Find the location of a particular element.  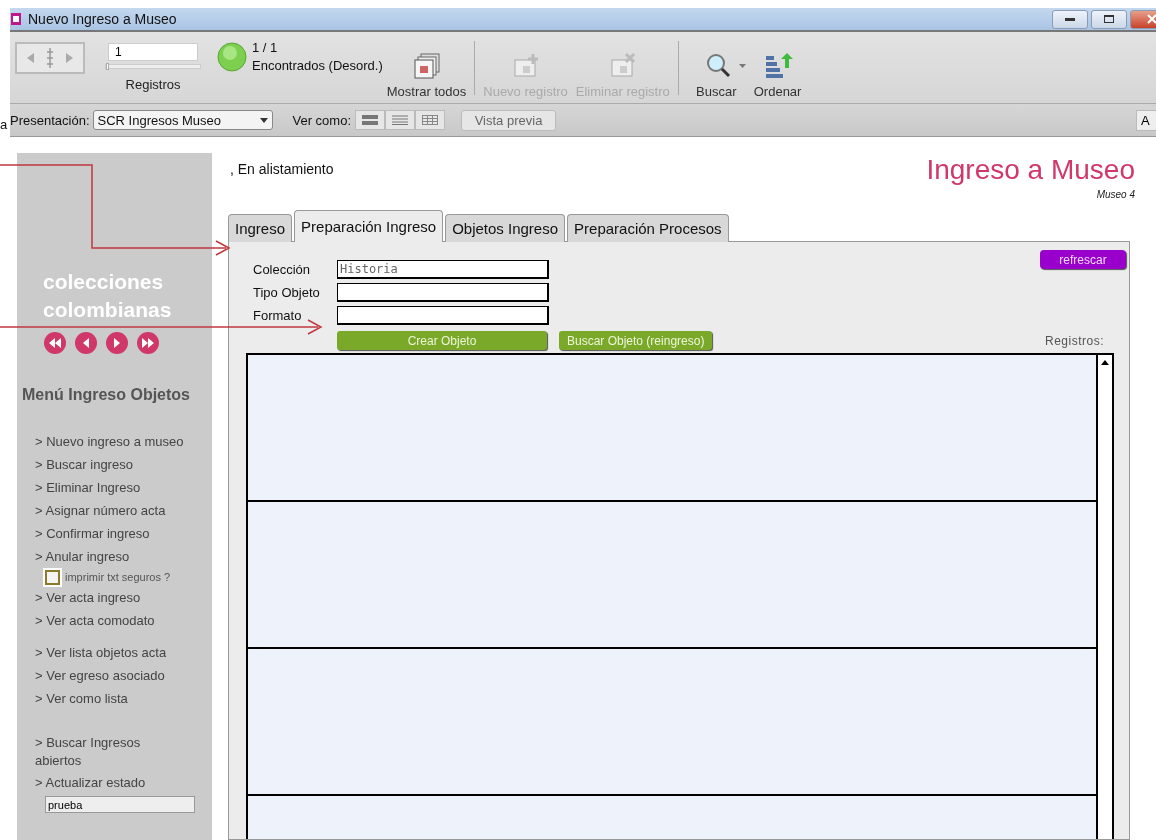

maximize-button is located at coordinates (1109, 19).